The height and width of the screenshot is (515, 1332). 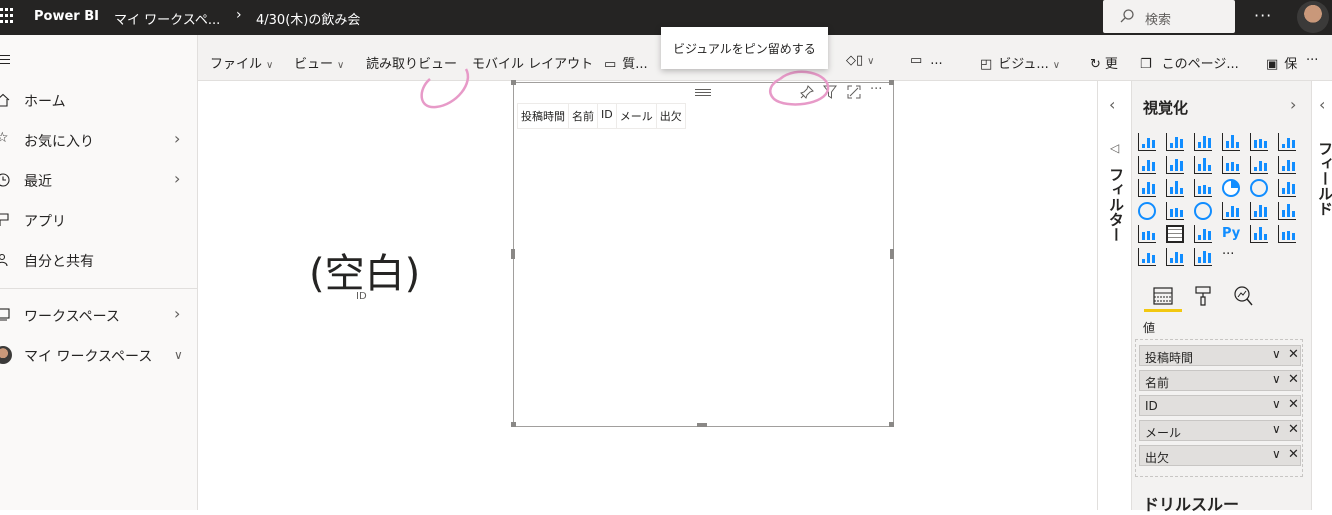 I want to click on stacked-bar-icon, so click(x=1147, y=142).